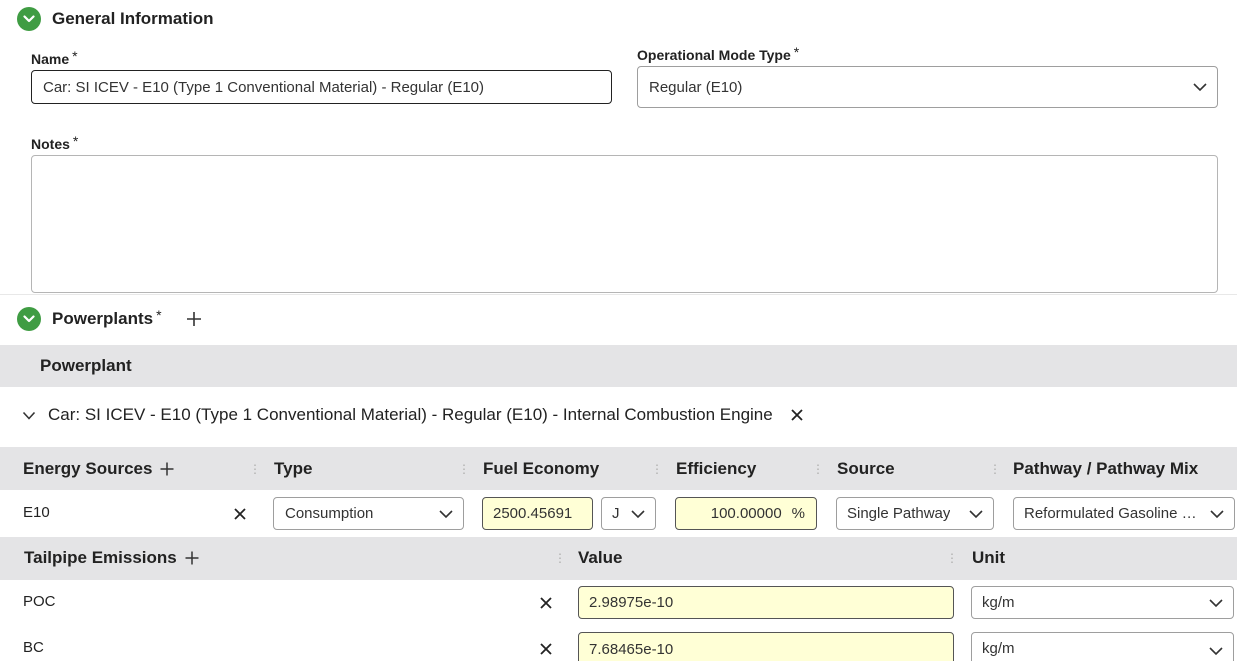  Describe the element at coordinates (766, 602) in the screenshot. I see `tailpipe-value-input: 2.98975e-10` at that location.